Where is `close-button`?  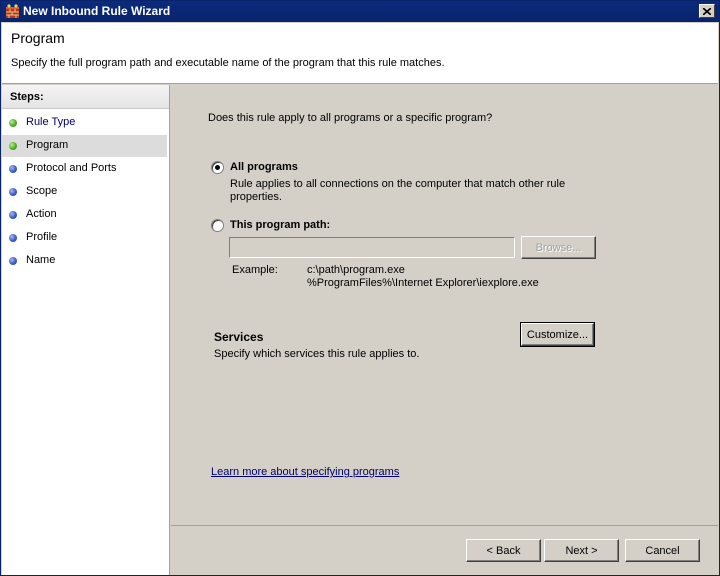
close-button is located at coordinates (707, 11).